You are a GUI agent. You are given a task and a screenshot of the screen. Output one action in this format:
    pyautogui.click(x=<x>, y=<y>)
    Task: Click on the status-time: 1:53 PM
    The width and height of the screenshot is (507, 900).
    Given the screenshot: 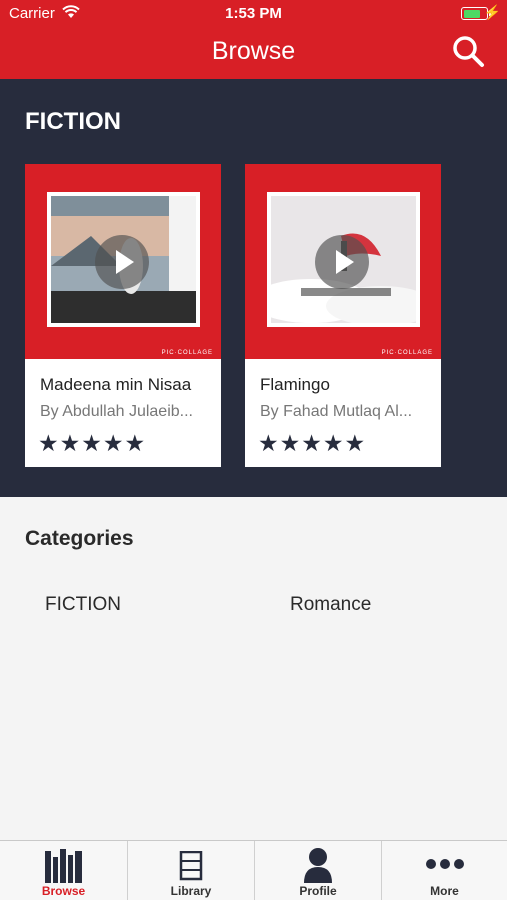 What is the action you would take?
    pyautogui.click(x=253, y=13)
    